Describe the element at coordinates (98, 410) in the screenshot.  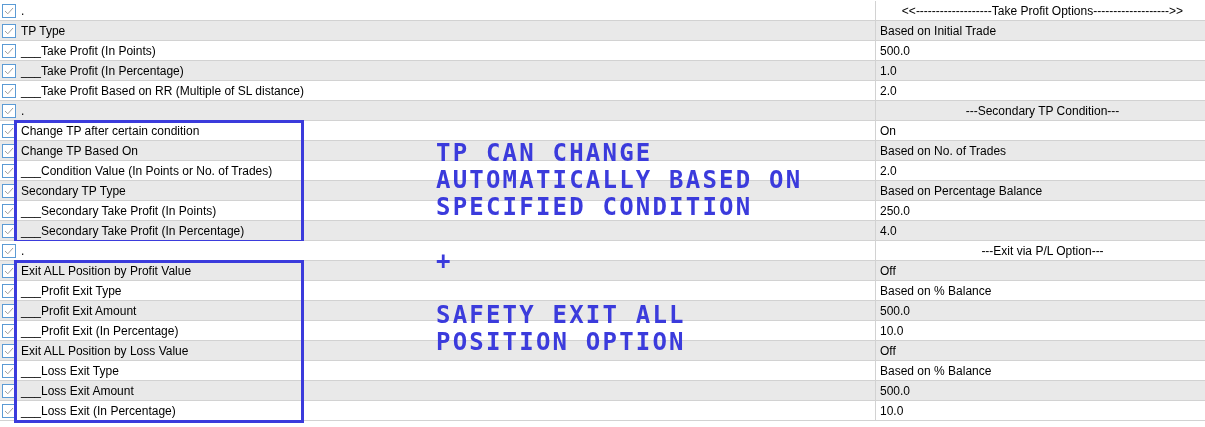
I see `parameter-name: ___Loss Exit (In Percentage)` at that location.